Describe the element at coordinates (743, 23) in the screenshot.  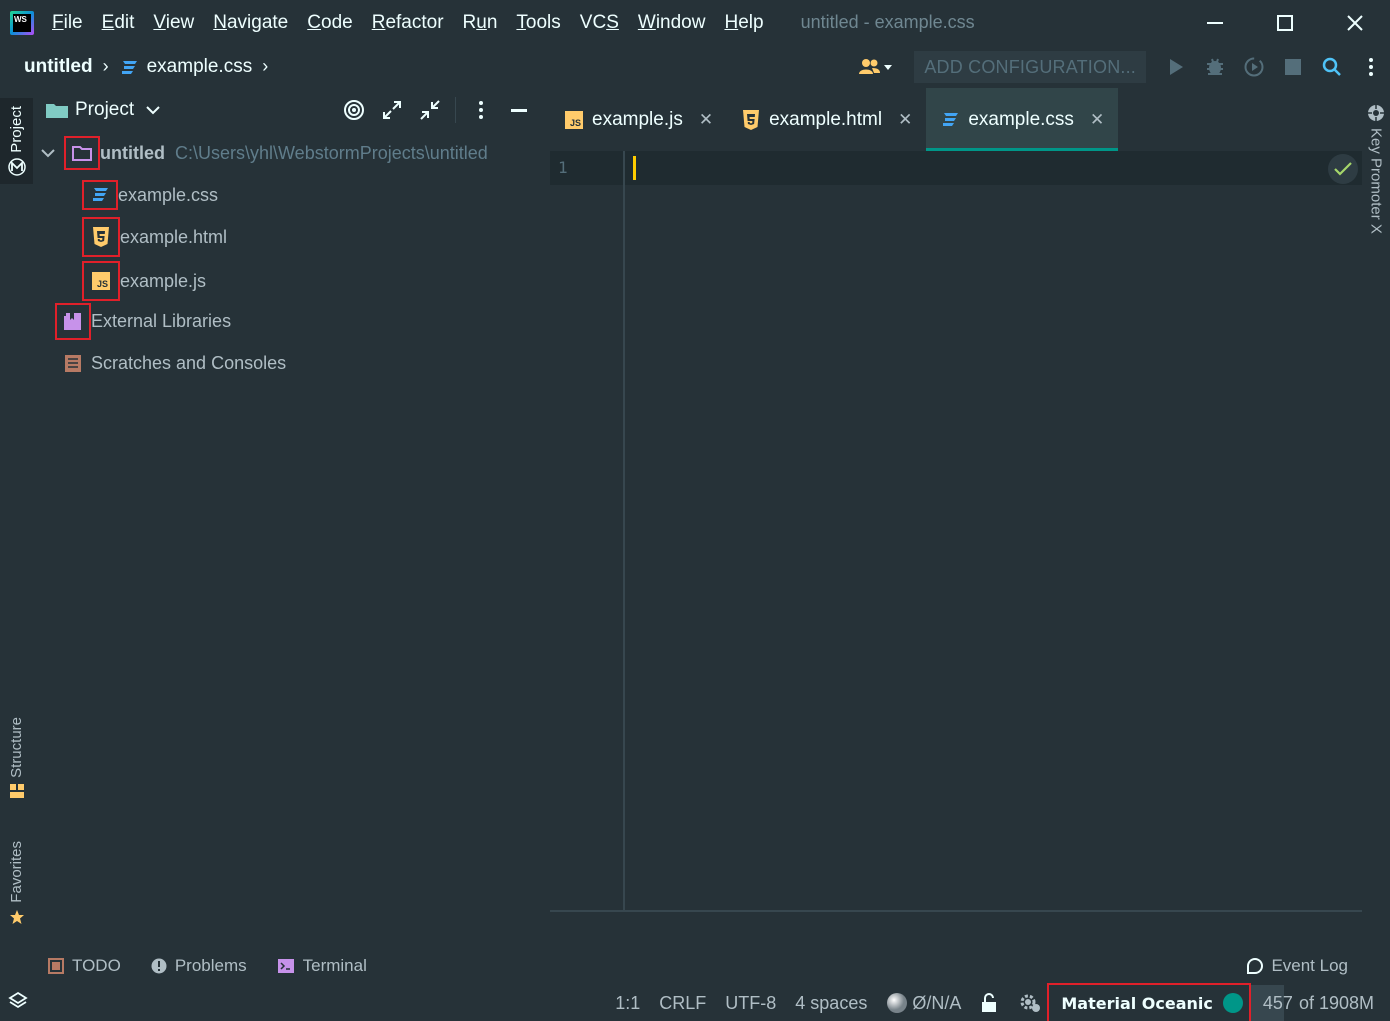
I see `menu-help: Help` at that location.